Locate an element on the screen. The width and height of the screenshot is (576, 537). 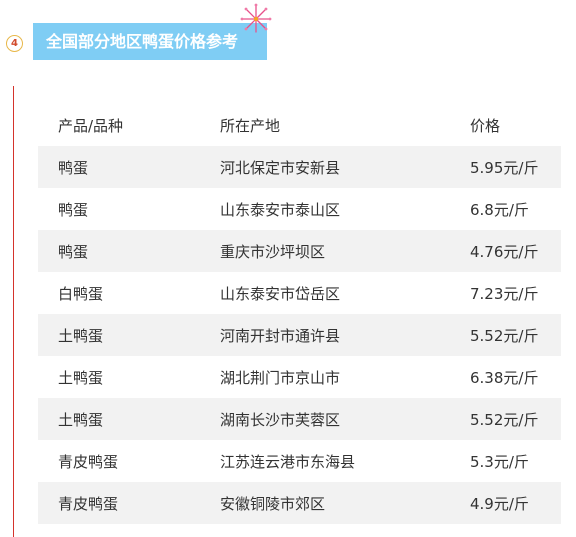
header-product: 产品/品种 is located at coordinates (91, 125).